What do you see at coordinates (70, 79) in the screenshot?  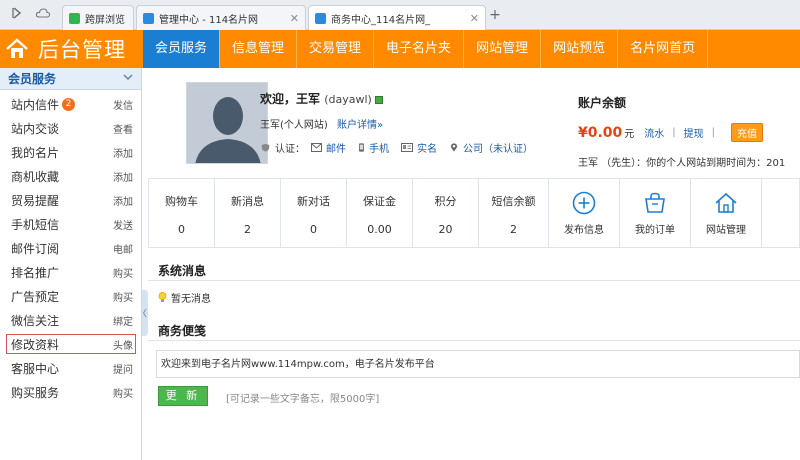 I see `sidebar-header: 会员服务` at bounding box center [70, 79].